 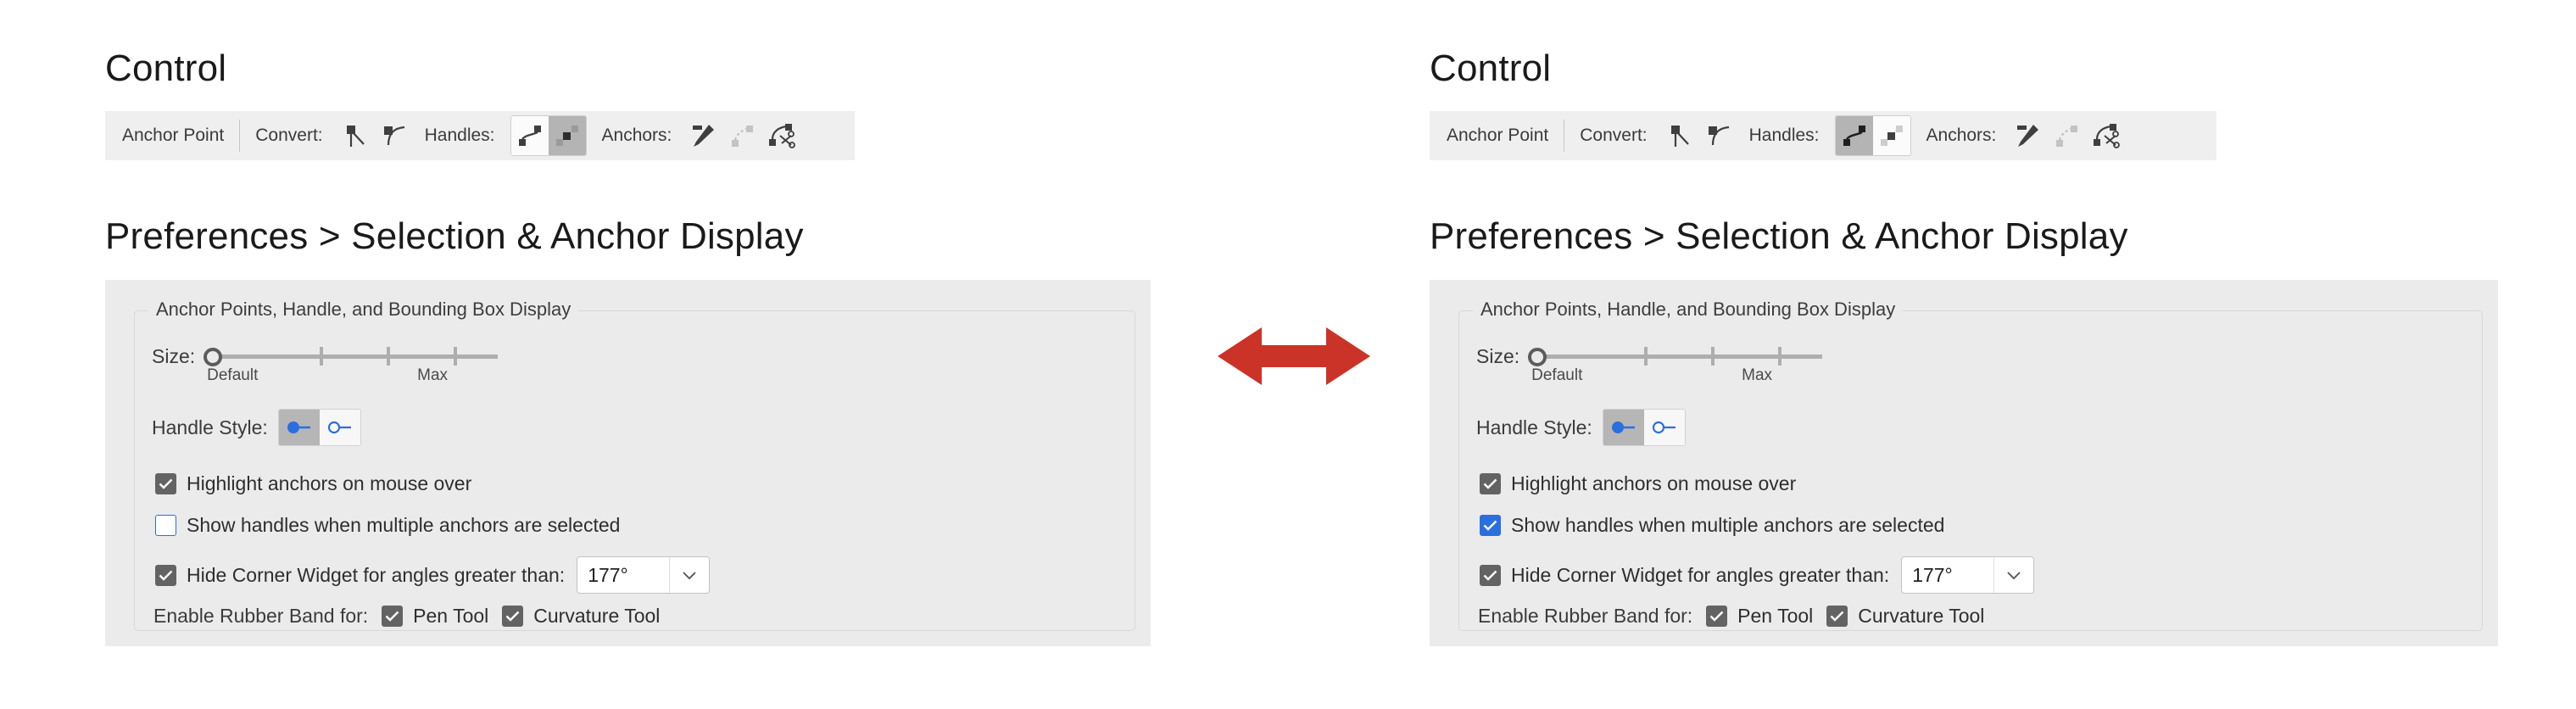 What do you see at coordinates (1784, 135) in the screenshot?
I see `handles-label: Handles:` at bounding box center [1784, 135].